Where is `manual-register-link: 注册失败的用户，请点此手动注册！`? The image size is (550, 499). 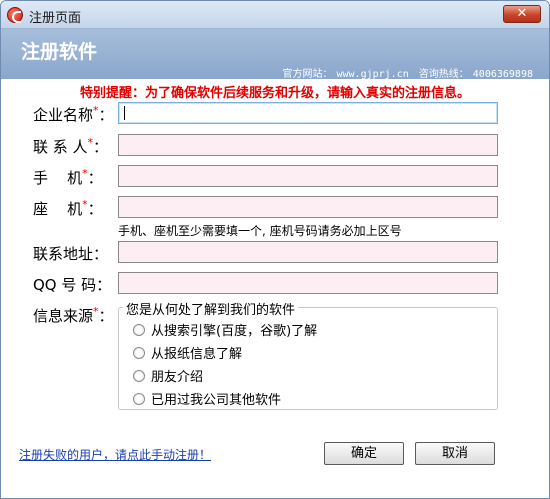
manual-register-link: 注册失败的用户，请点此手动注册！ is located at coordinates (115, 454).